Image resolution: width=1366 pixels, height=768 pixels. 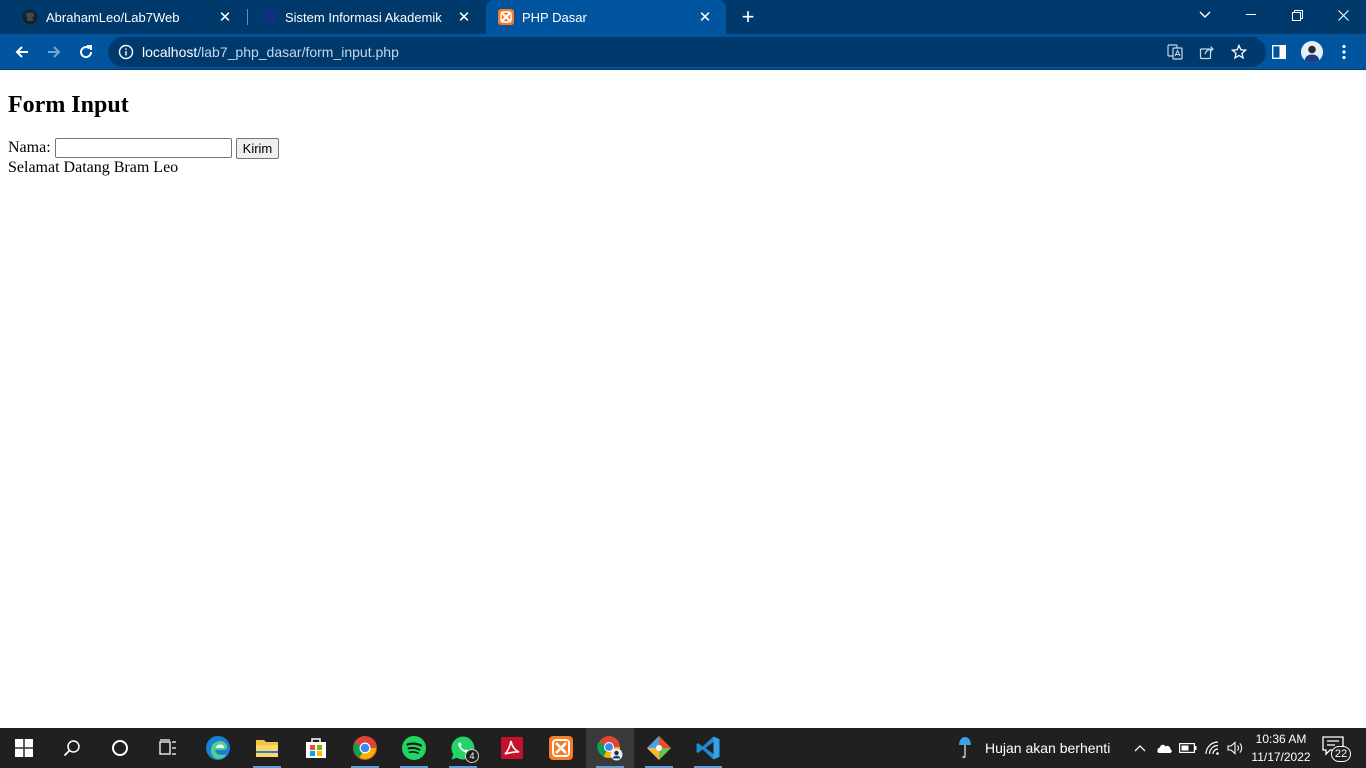 I want to click on forward-button, so click(x=54, y=52).